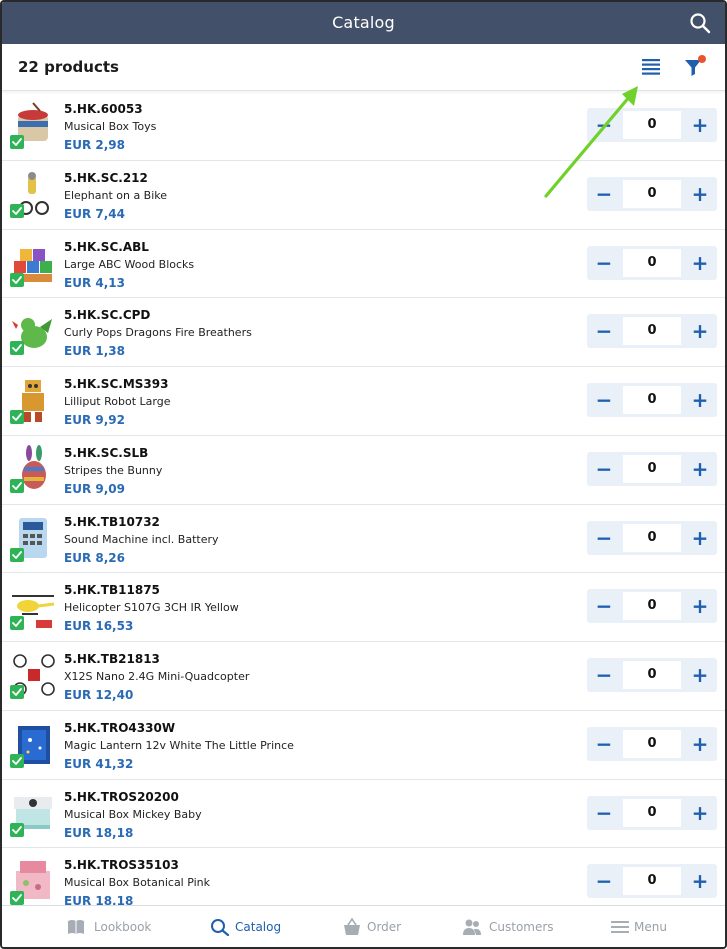 The image size is (727, 949). Describe the element at coordinates (363, 470) in the screenshot. I see `product-row: 5.HK.SC.SLB Stripes the Bunny EUR 9,09 −0 +` at that location.